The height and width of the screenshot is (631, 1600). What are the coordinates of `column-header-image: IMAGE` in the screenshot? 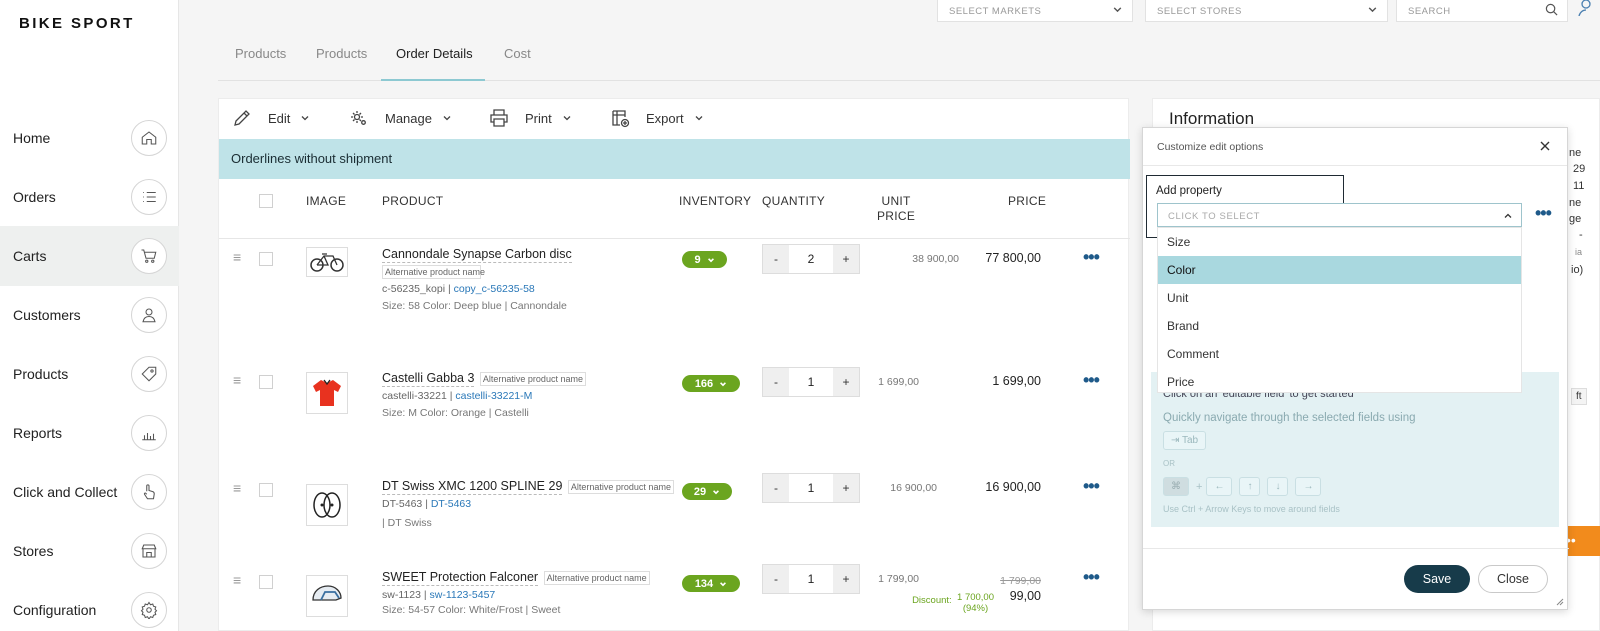 It's located at (326, 201).